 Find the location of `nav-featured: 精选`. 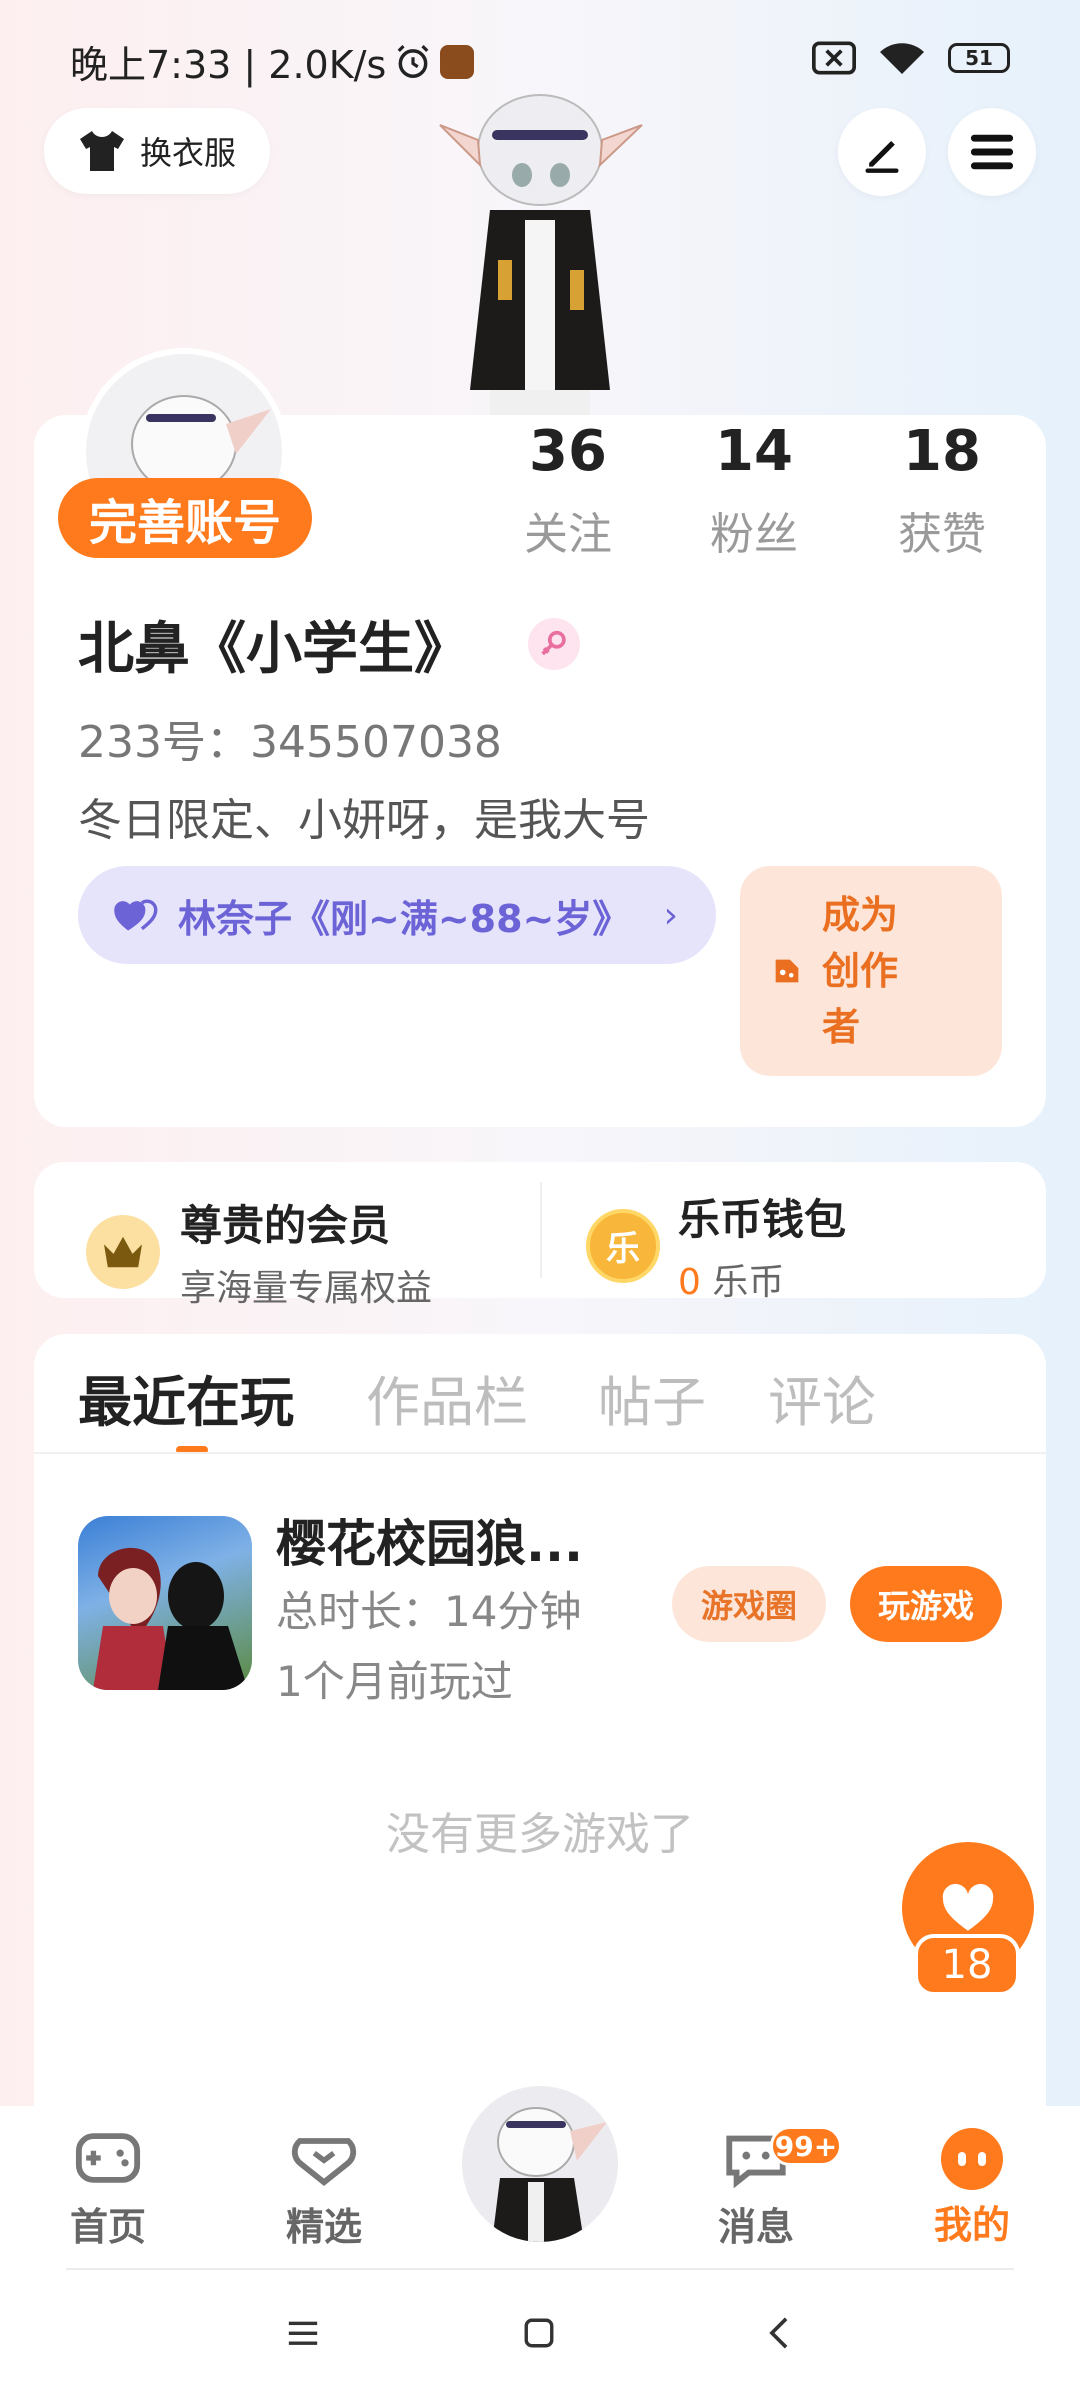

nav-featured: 精选 is located at coordinates (324, 2189).